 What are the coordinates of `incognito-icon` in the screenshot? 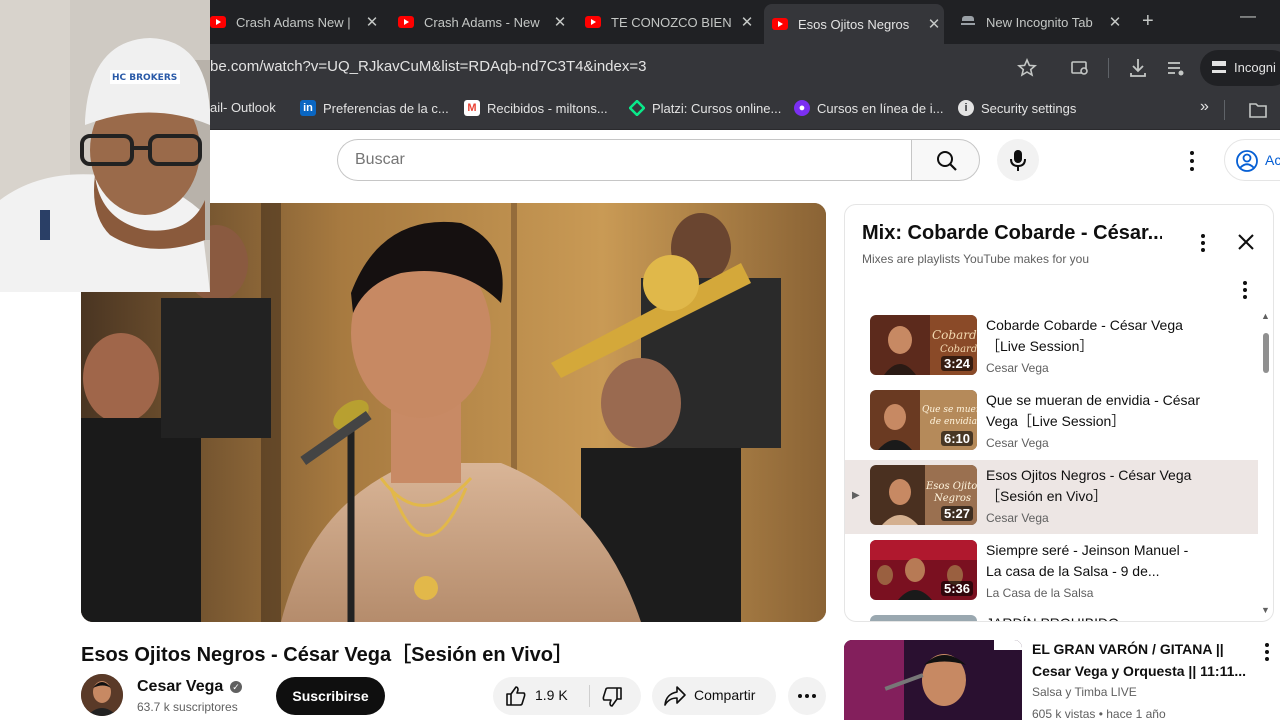 It's located at (968, 22).